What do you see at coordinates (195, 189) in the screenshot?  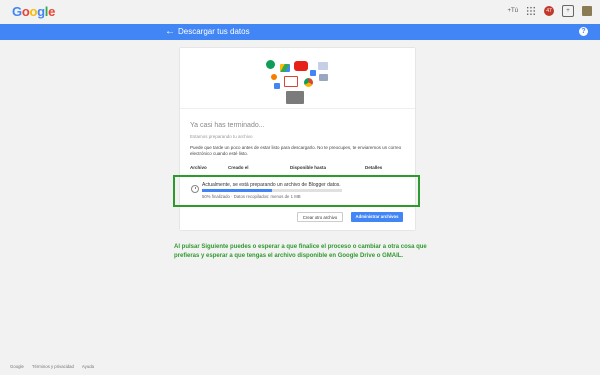 I see `clock-icon` at bounding box center [195, 189].